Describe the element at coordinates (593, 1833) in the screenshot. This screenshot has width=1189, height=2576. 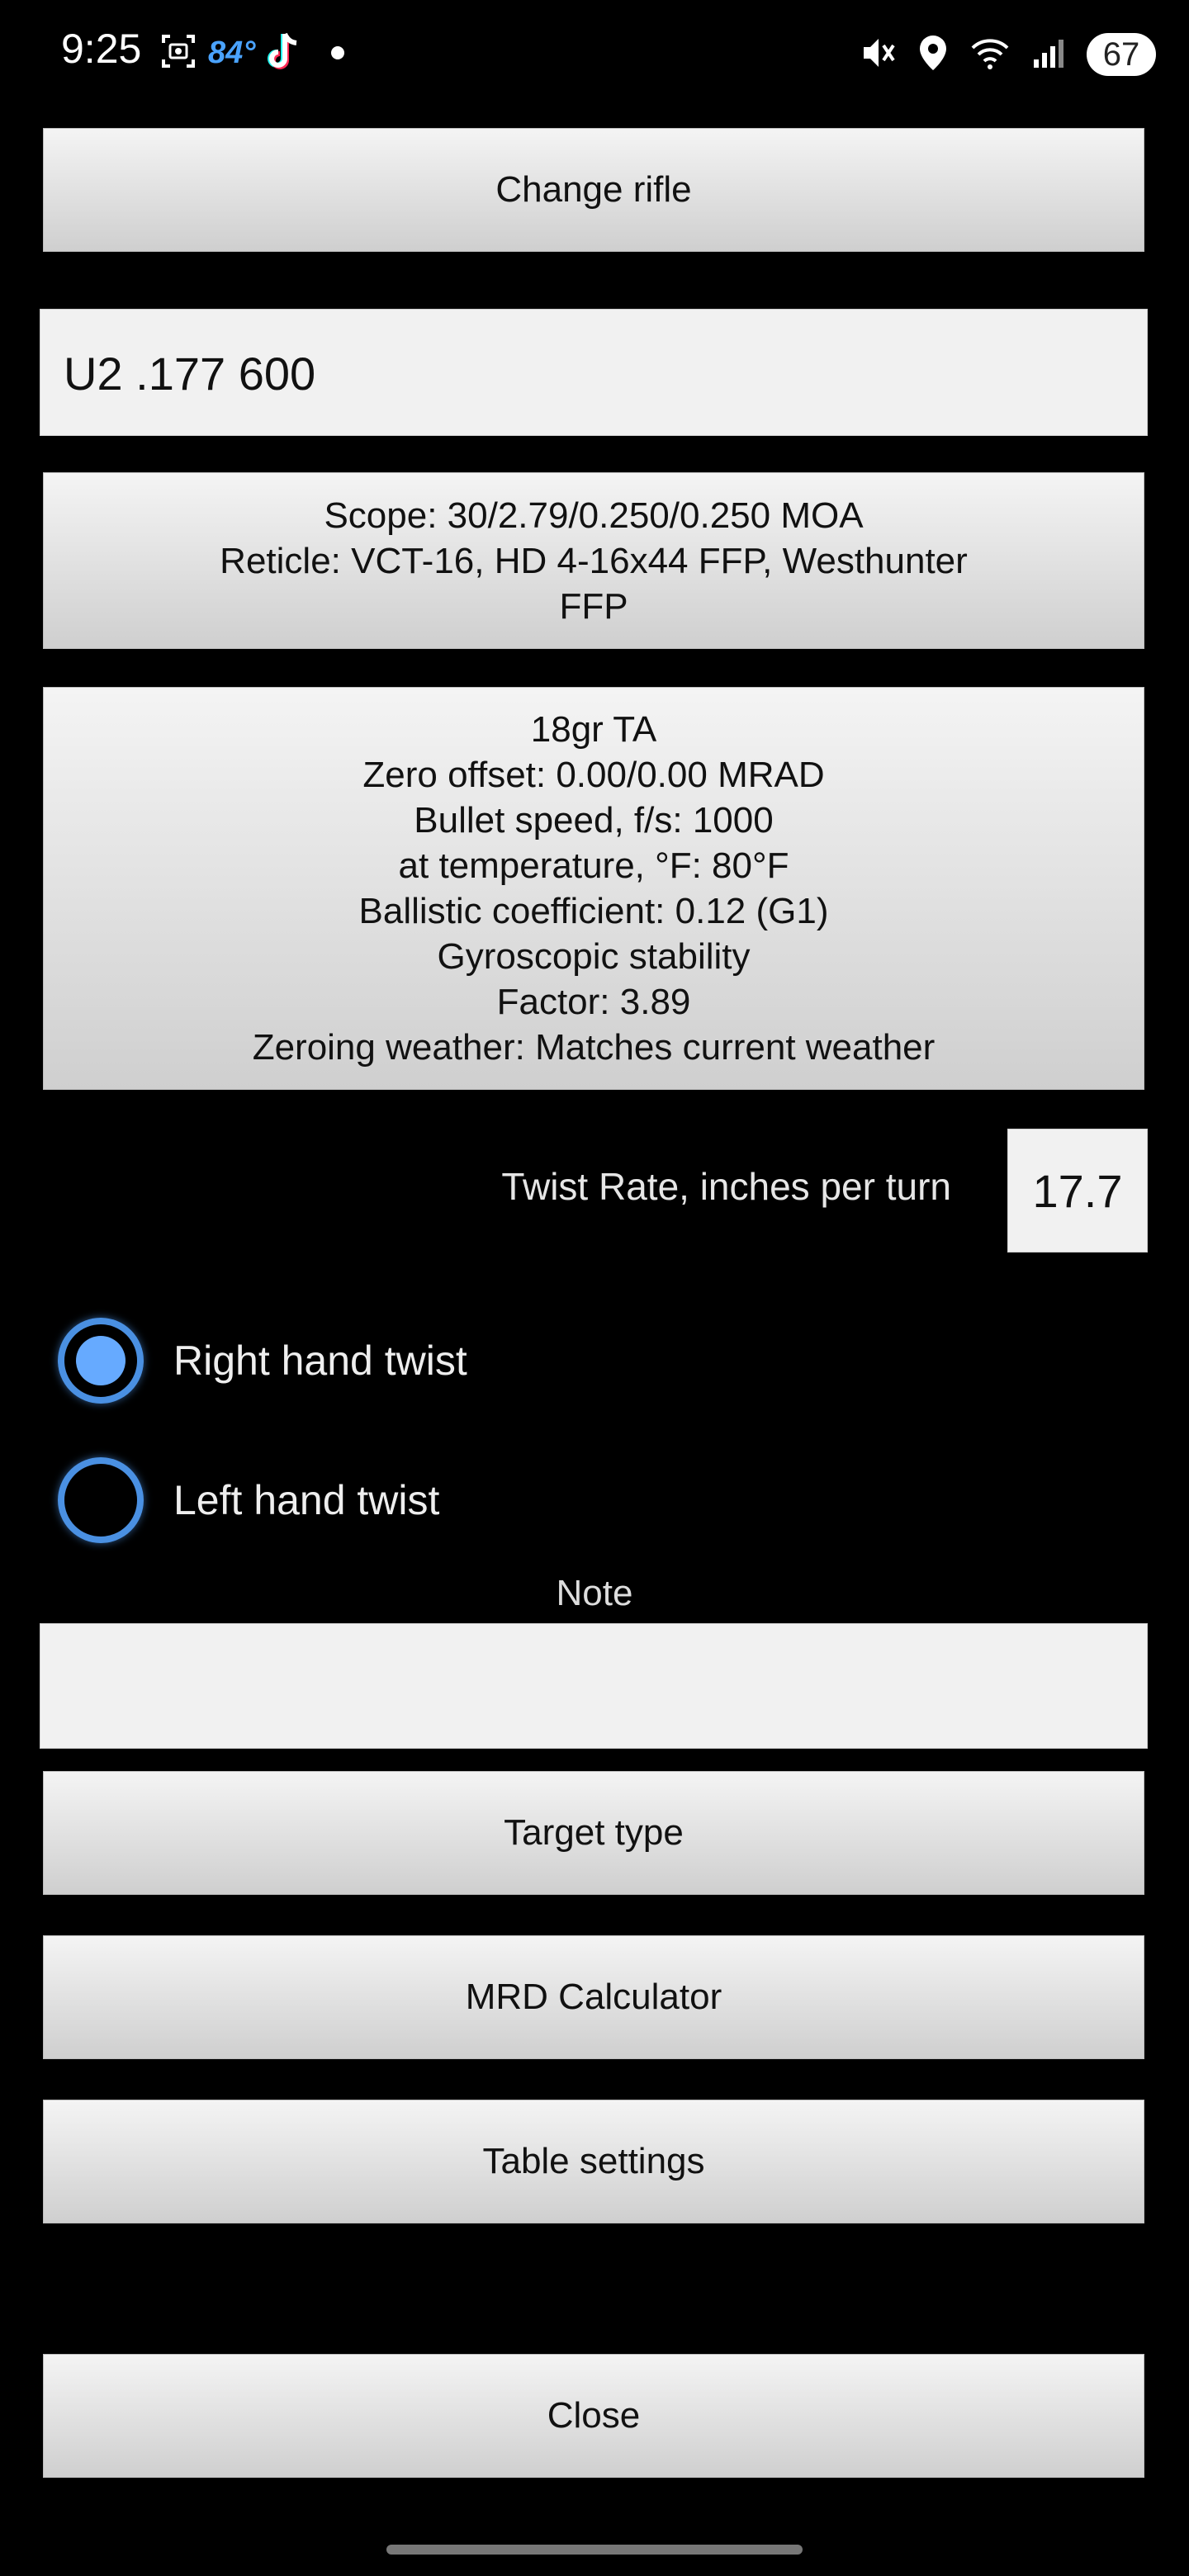
I see `target-type-button: Target type` at that location.